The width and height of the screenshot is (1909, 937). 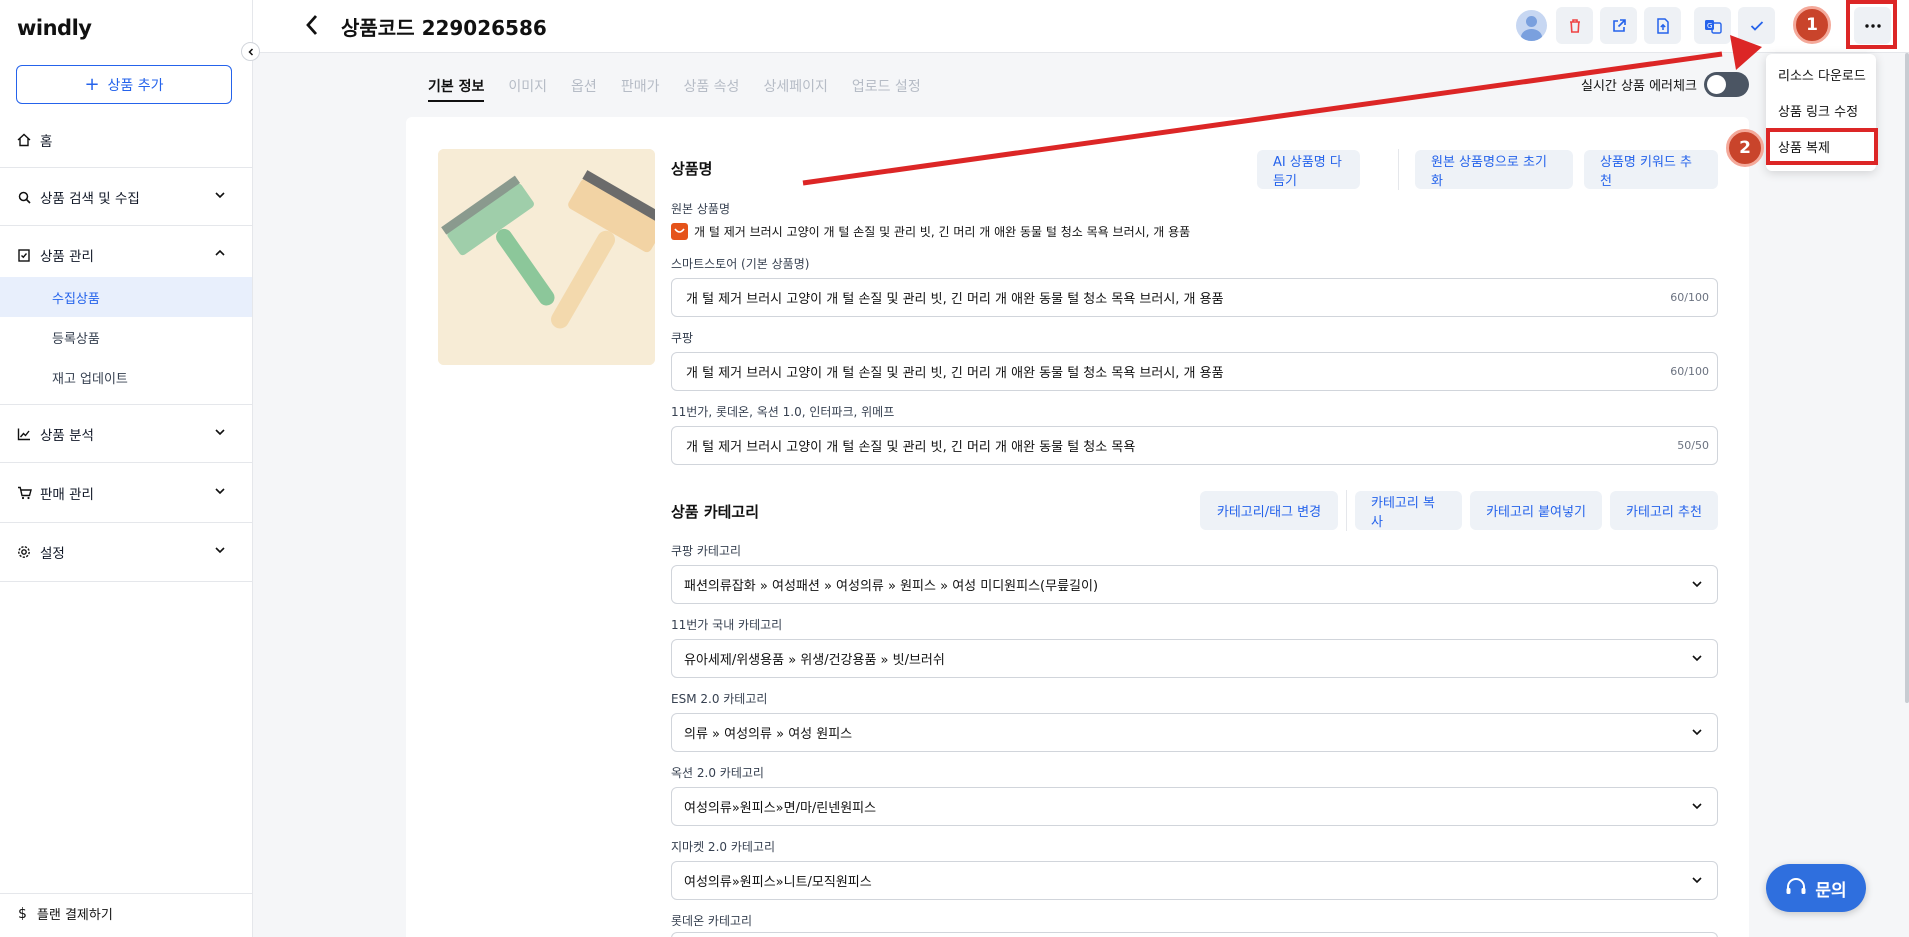 I want to click on add-product-button: + 상품 추가, so click(x=124, y=84).